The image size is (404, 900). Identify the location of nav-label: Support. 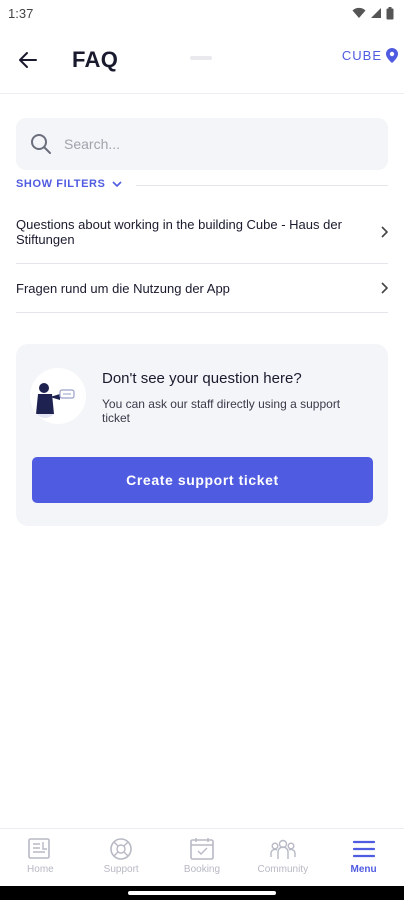
(121, 869).